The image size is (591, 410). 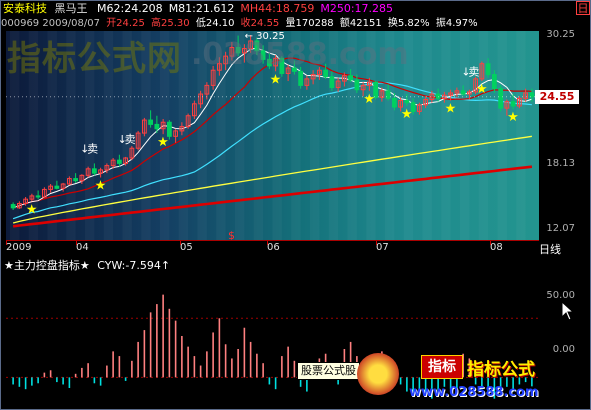 What do you see at coordinates (357, 8) in the screenshot?
I see `ma-value: M250:17.285` at bounding box center [357, 8].